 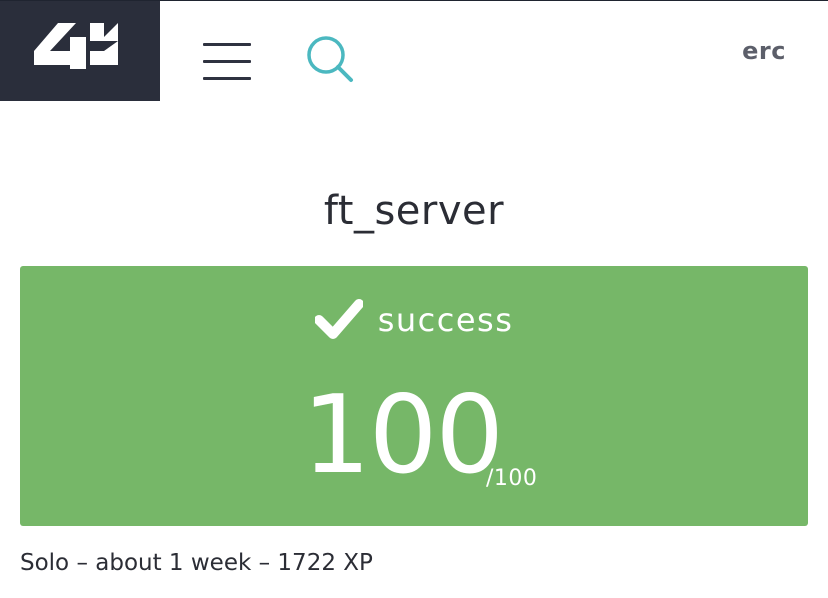 What do you see at coordinates (76, 46) in the screenshot?
I see `logo-42-icon` at bounding box center [76, 46].